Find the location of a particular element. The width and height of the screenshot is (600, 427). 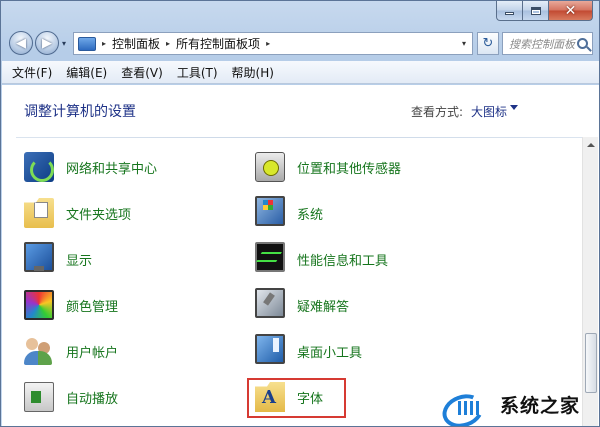

search-input: 搜索控制面板 is located at coordinates (547, 43).